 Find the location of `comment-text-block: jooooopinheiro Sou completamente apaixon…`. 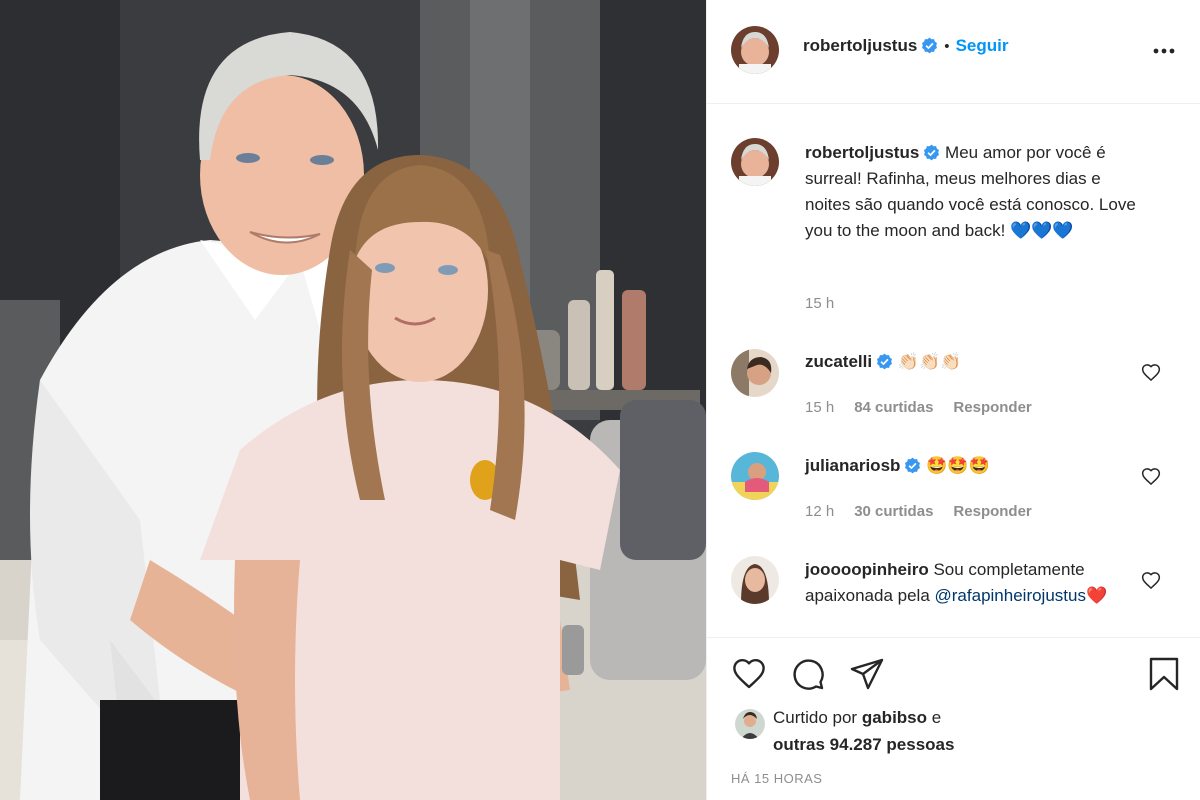

comment-text-block: jooooopinheiro Sou completamente apaixon… is located at coordinates (974, 583).